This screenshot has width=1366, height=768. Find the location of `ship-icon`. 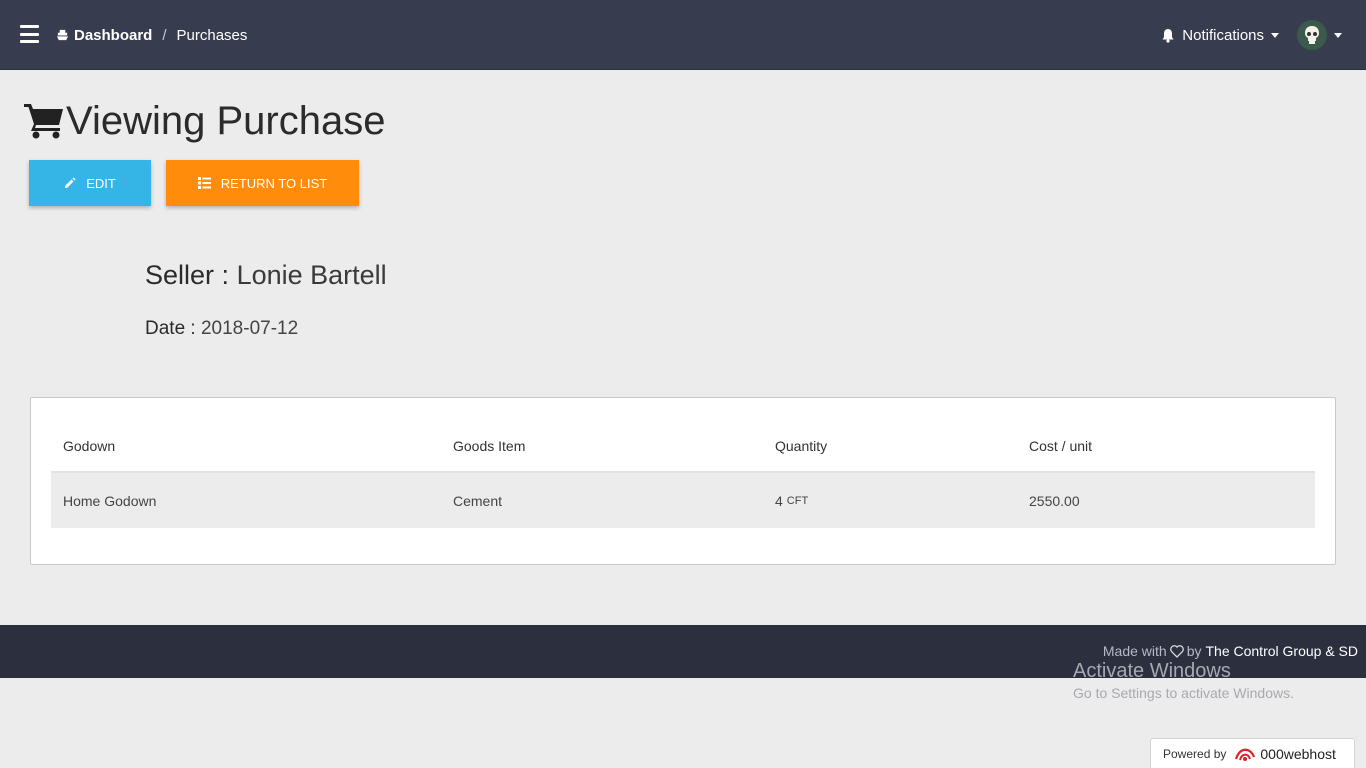

ship-icon is located at coordinates (62, 34).